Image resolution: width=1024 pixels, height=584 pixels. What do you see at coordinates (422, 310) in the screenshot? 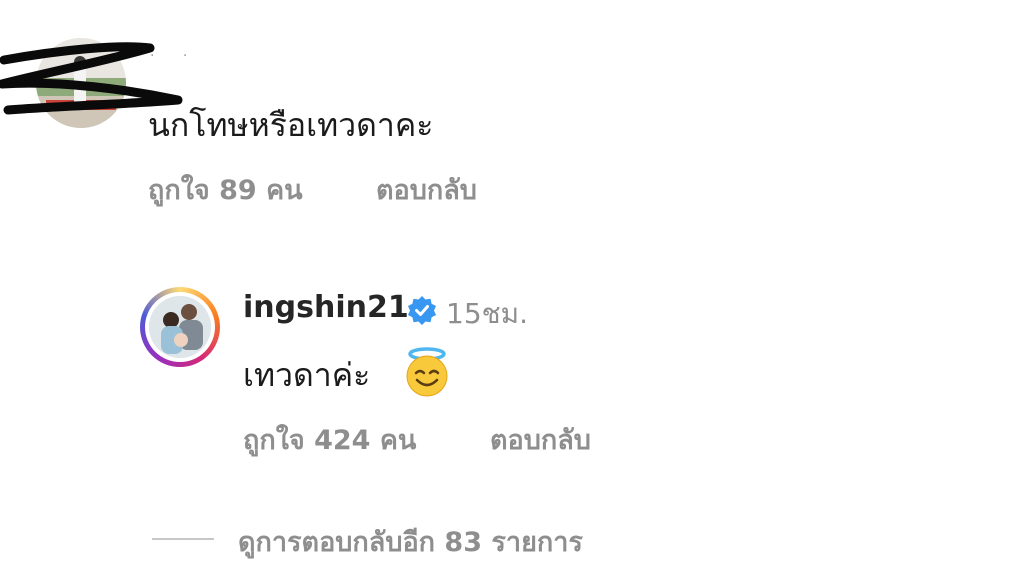
I see `verified-badge-icon` at bounding box center [422, 310].